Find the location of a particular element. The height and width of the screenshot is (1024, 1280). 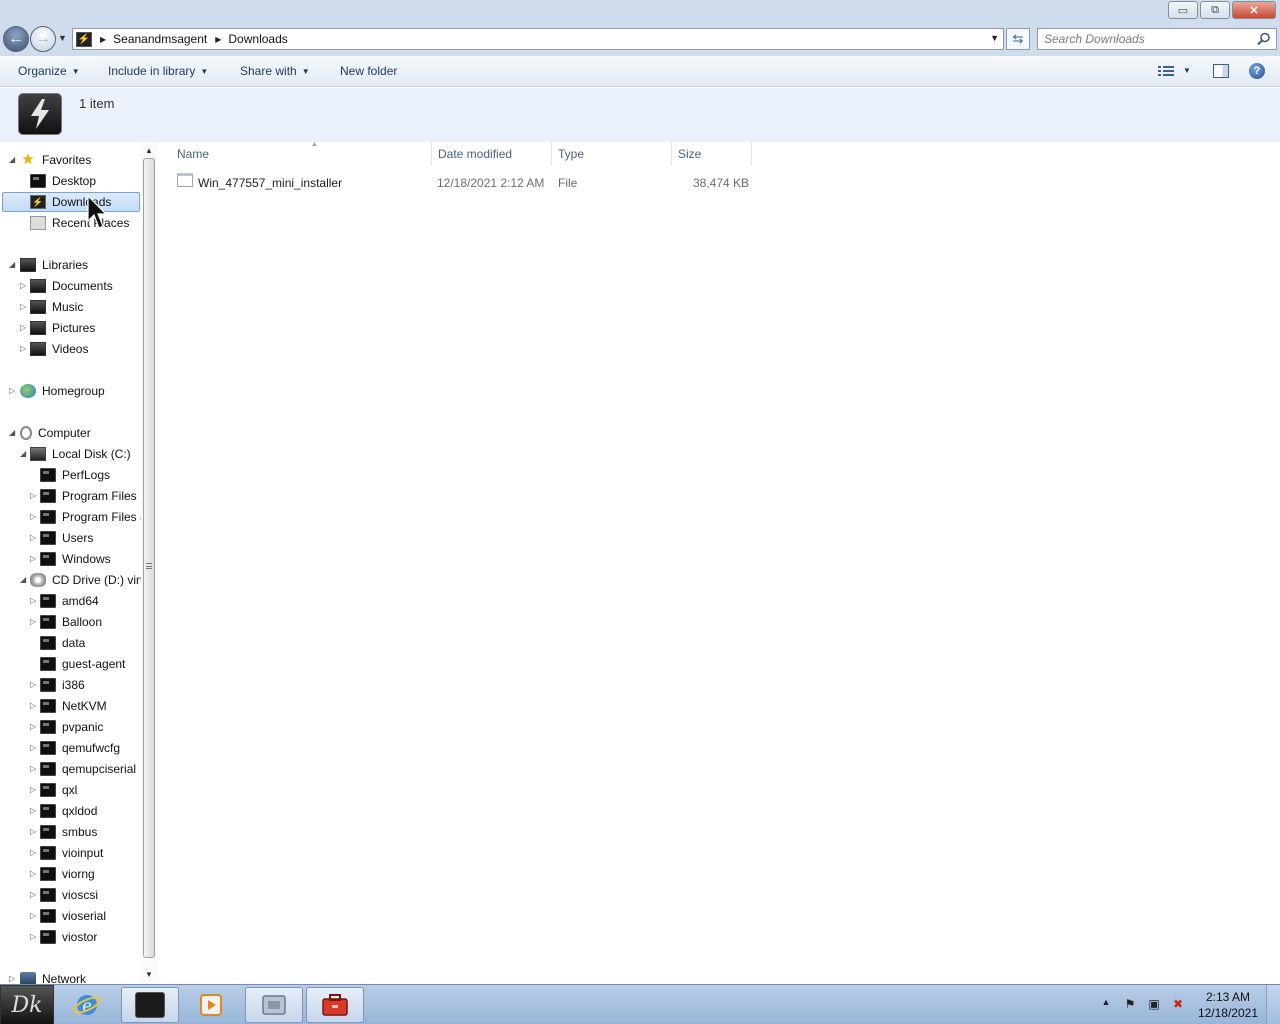

nav-folder: qxldod is located at coordinates (68, 811).